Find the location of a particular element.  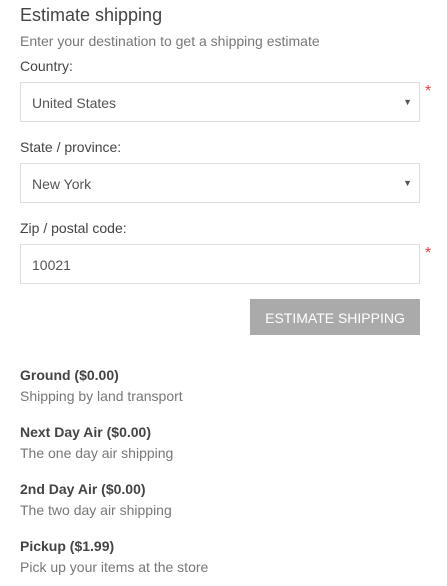

zip-input: 10021 is located at coordinates (220, 264).